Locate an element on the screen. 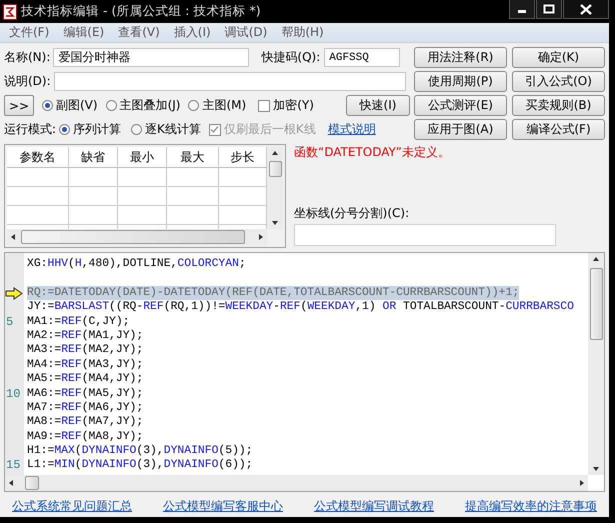  side-button: 用法注释(R) is located at coordinates (460, 57).